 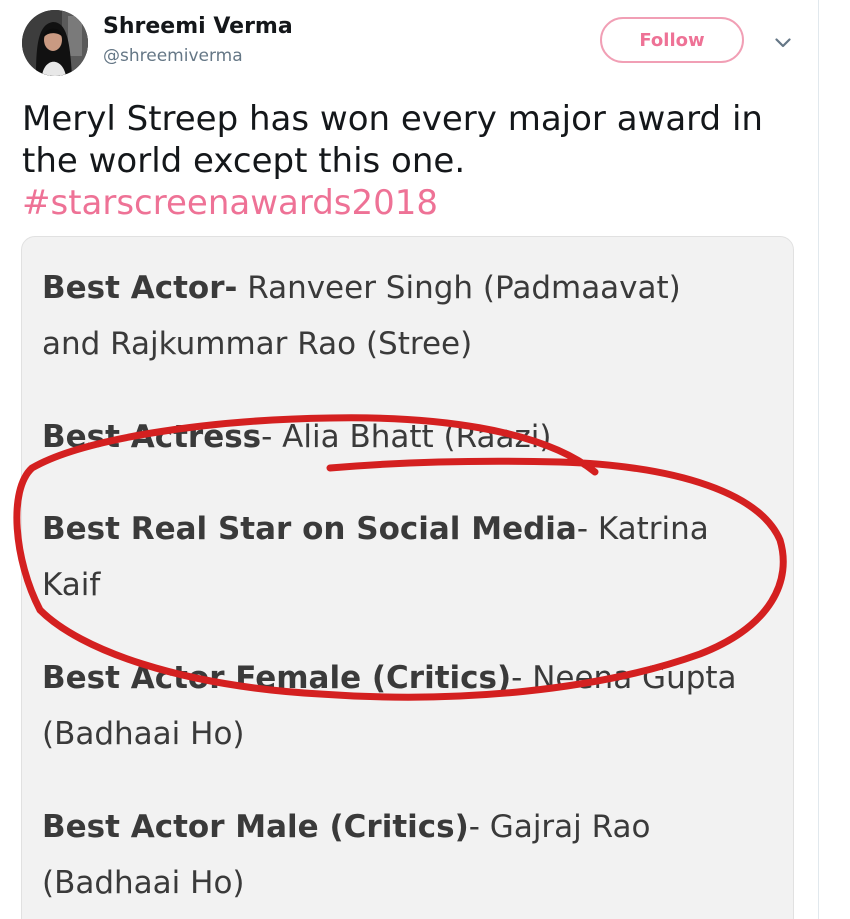 What do you see at coordinates (412, 203) in the screenshot?
I see `hashtag-link: #starscreenawards2018` at bounding box center [412, 203].